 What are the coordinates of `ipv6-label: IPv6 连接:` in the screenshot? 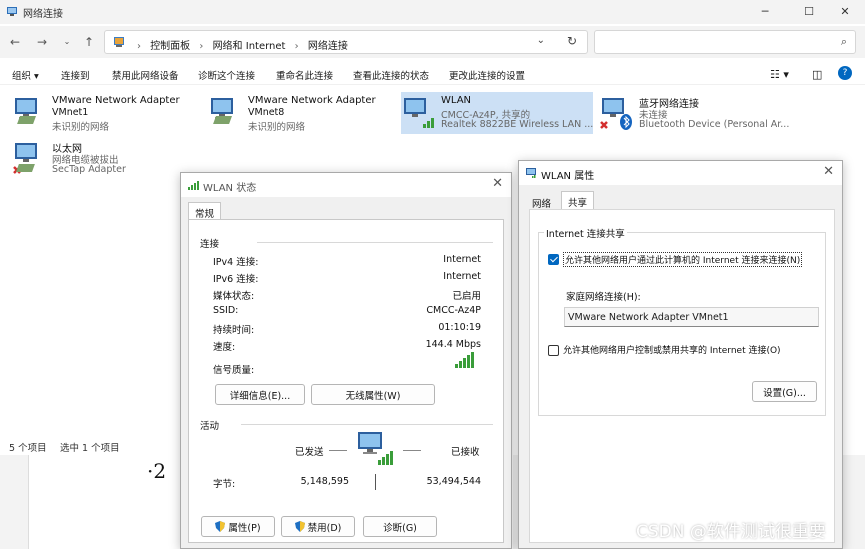 It's located at (236, 279).